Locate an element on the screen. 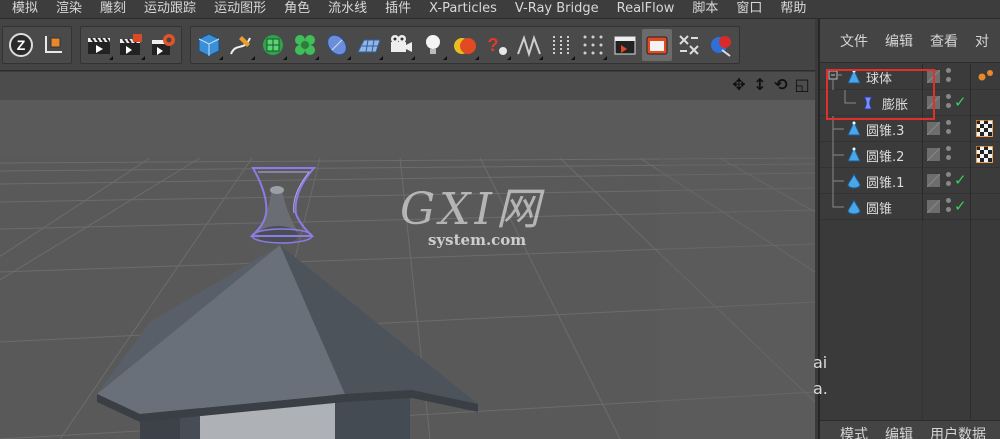  menu-mograph: 运动图形 is located at coordinates (240, 9).